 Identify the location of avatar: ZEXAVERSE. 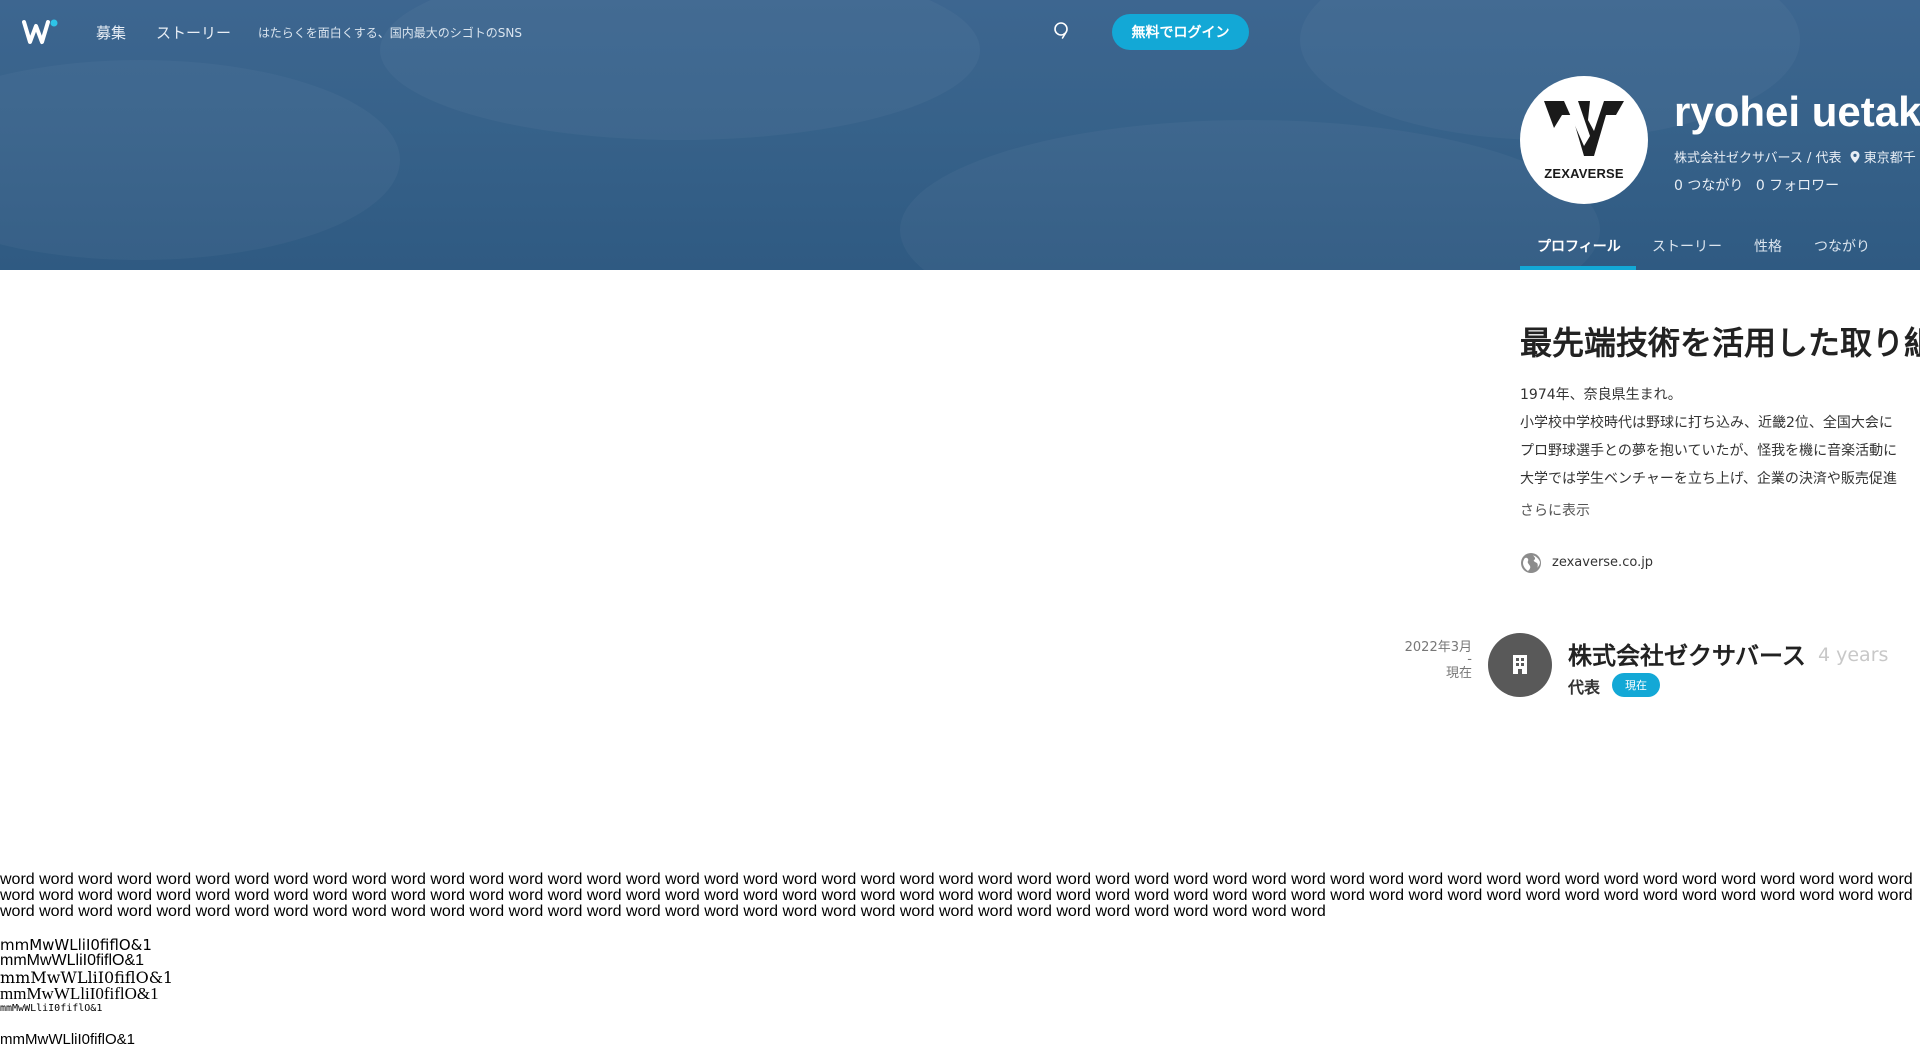
(1584, 140).